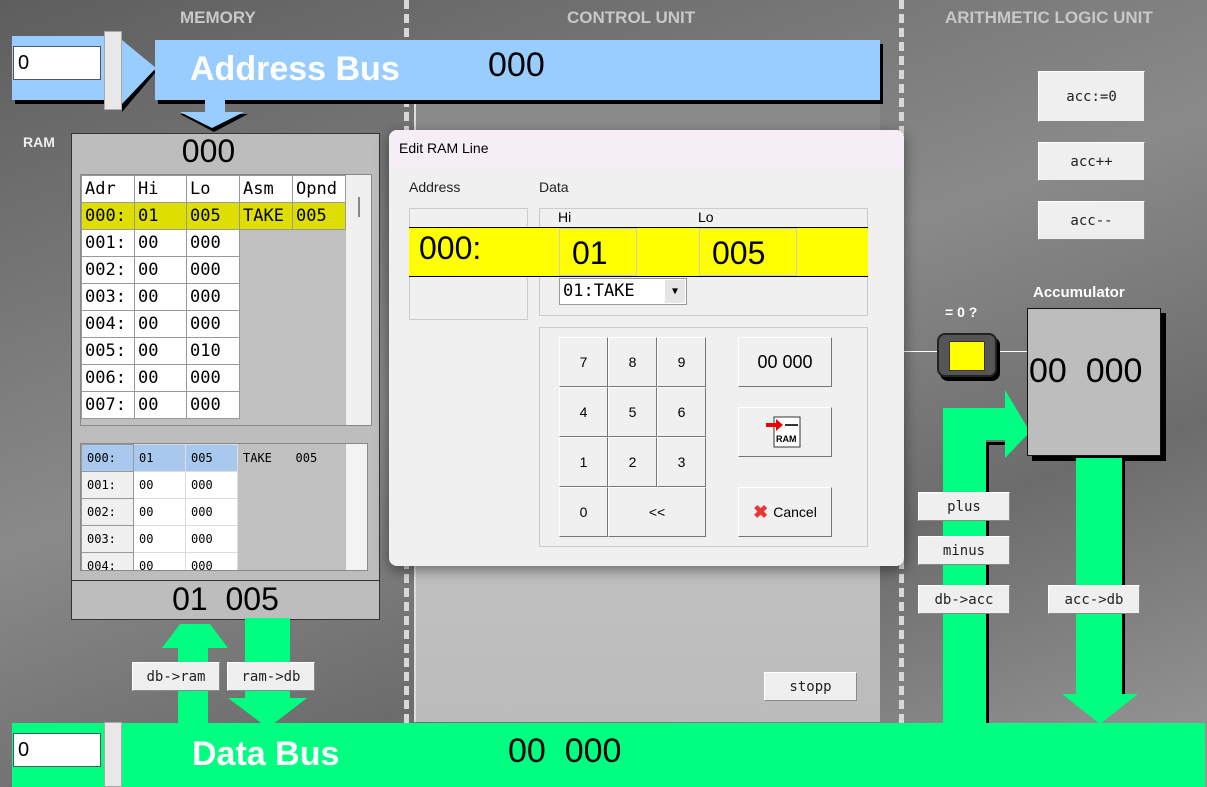 Image resolution: width=1207 pixels, height=787 pixels. I want to click on write-to-ram-button: RAM, so click(785, 432).